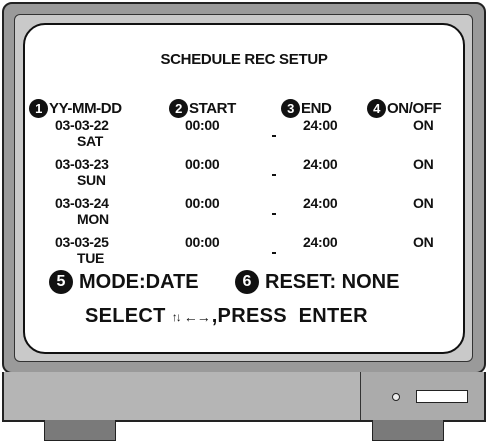 The height and width of the screenshot is (441, 488). Describe the element at coordinates (316, 108) in the screenshot. I see `header-end-label: END` at that location.